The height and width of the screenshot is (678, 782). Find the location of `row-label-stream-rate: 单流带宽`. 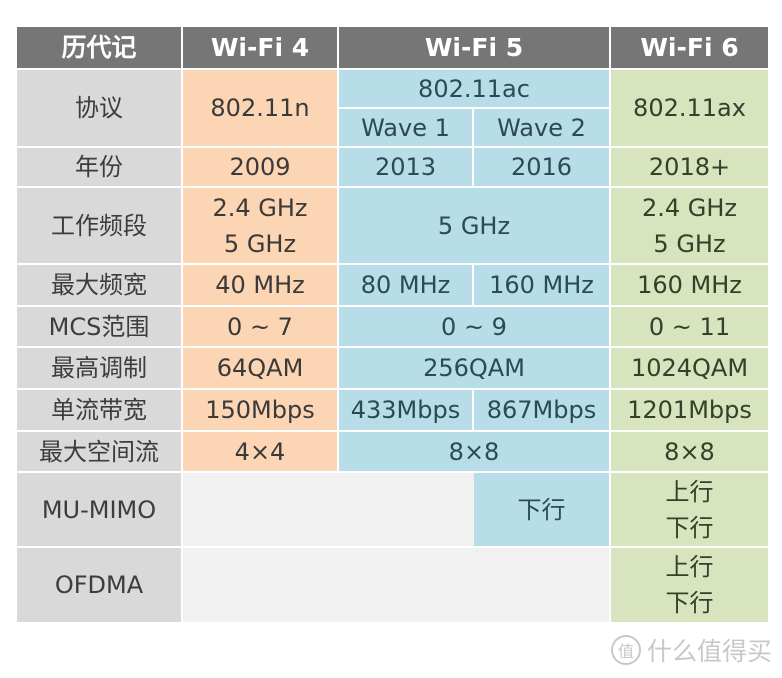

row-label-stream-rate: 单流带宽 is located at coordinates (99, 410).